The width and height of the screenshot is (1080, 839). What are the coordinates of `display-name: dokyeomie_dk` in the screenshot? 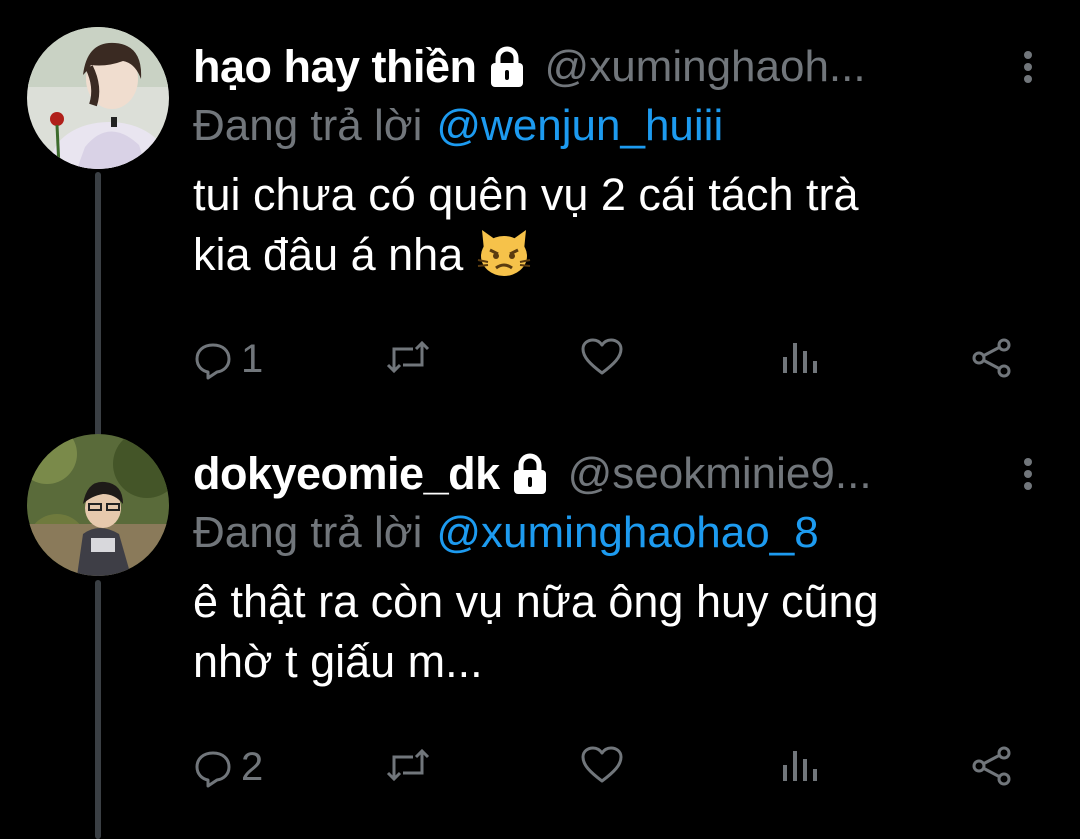 It's located at (346, 474).